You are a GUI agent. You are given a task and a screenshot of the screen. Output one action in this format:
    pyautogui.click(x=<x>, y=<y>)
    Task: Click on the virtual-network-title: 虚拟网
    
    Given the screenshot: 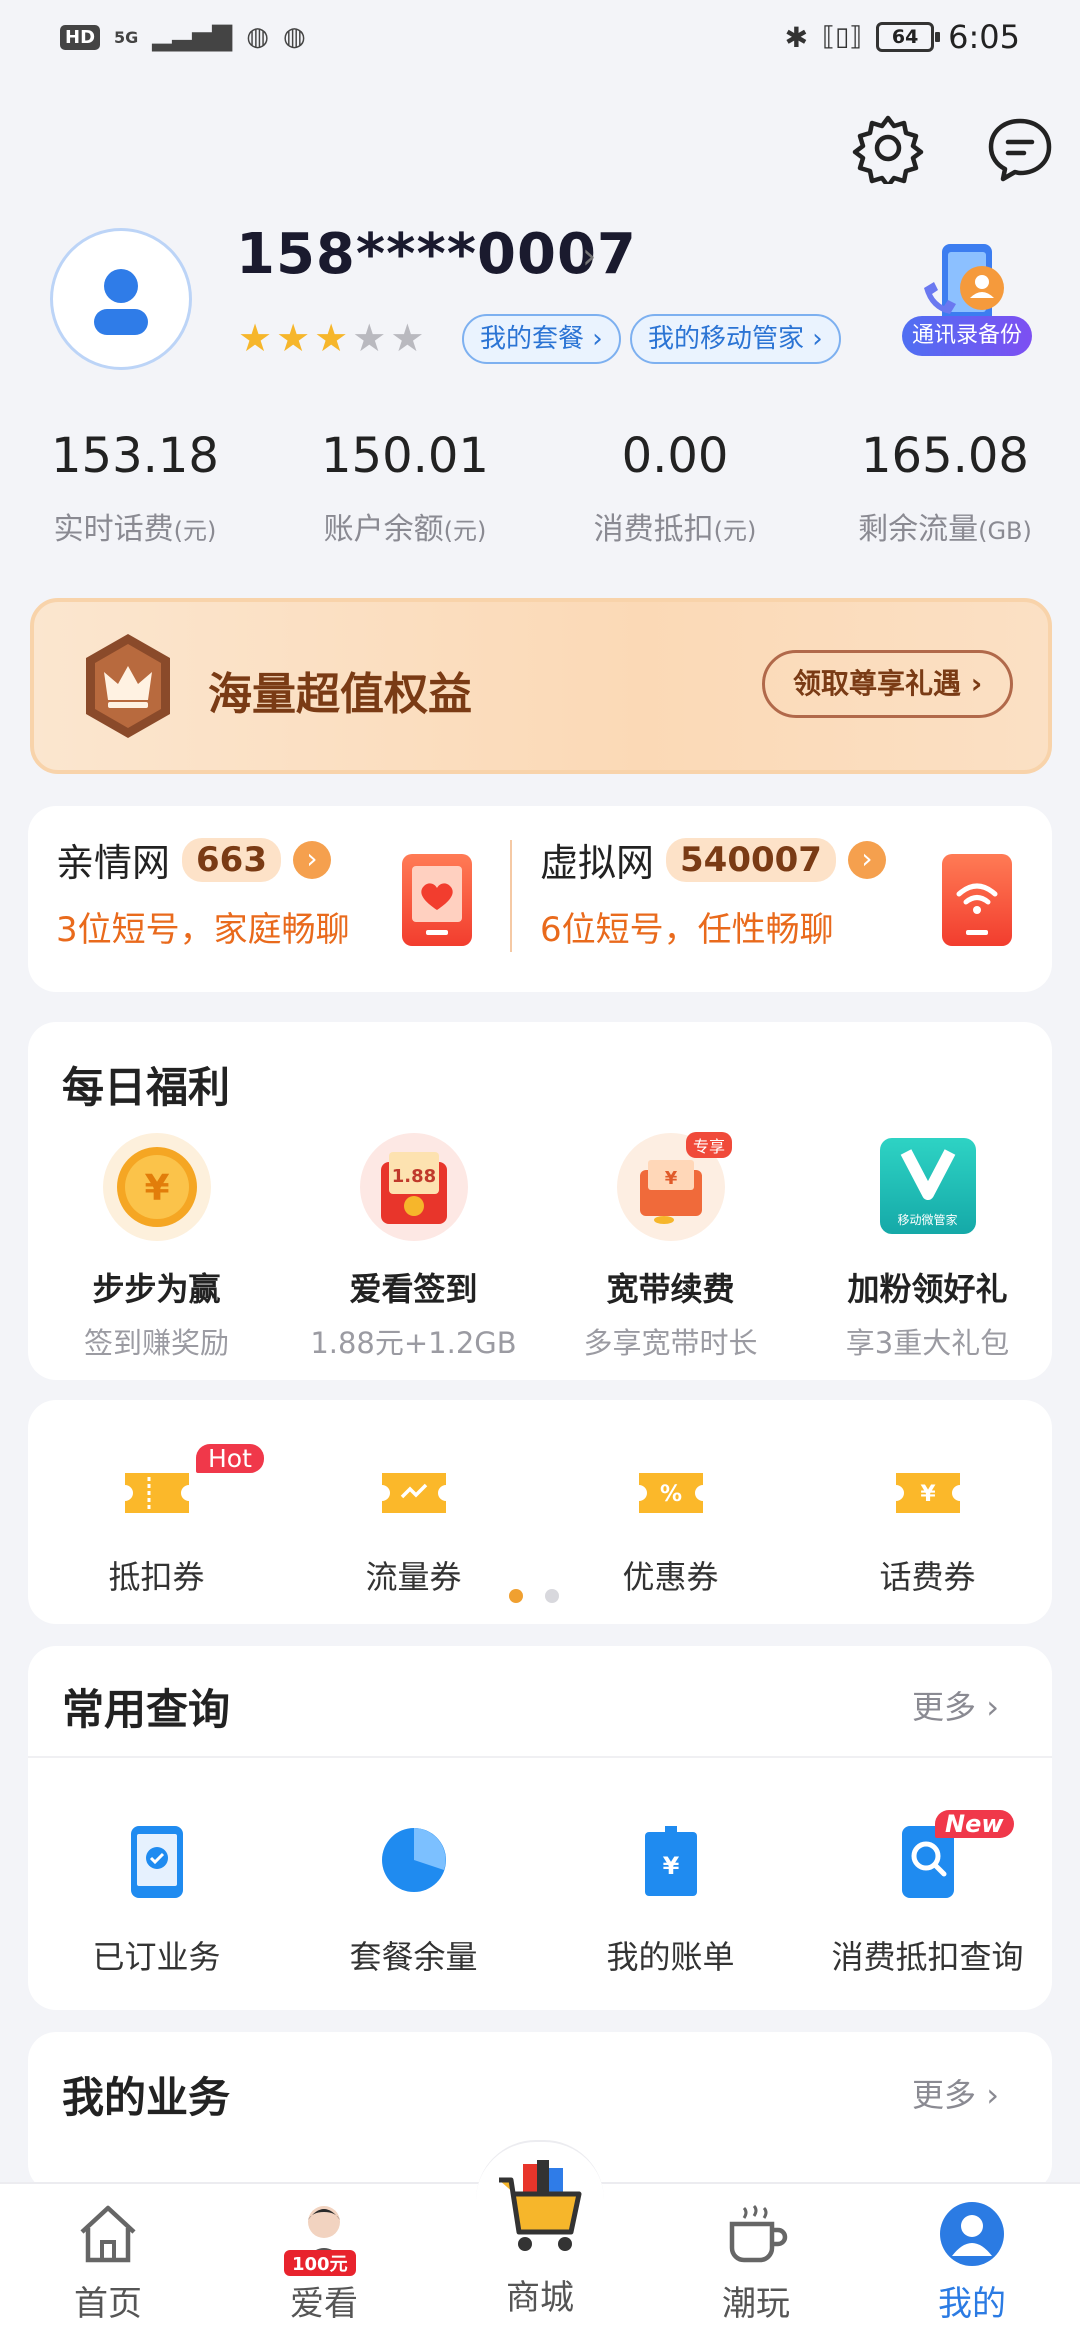 What is the action you would take?
    pyautogui.click(x=597, y=863)
    